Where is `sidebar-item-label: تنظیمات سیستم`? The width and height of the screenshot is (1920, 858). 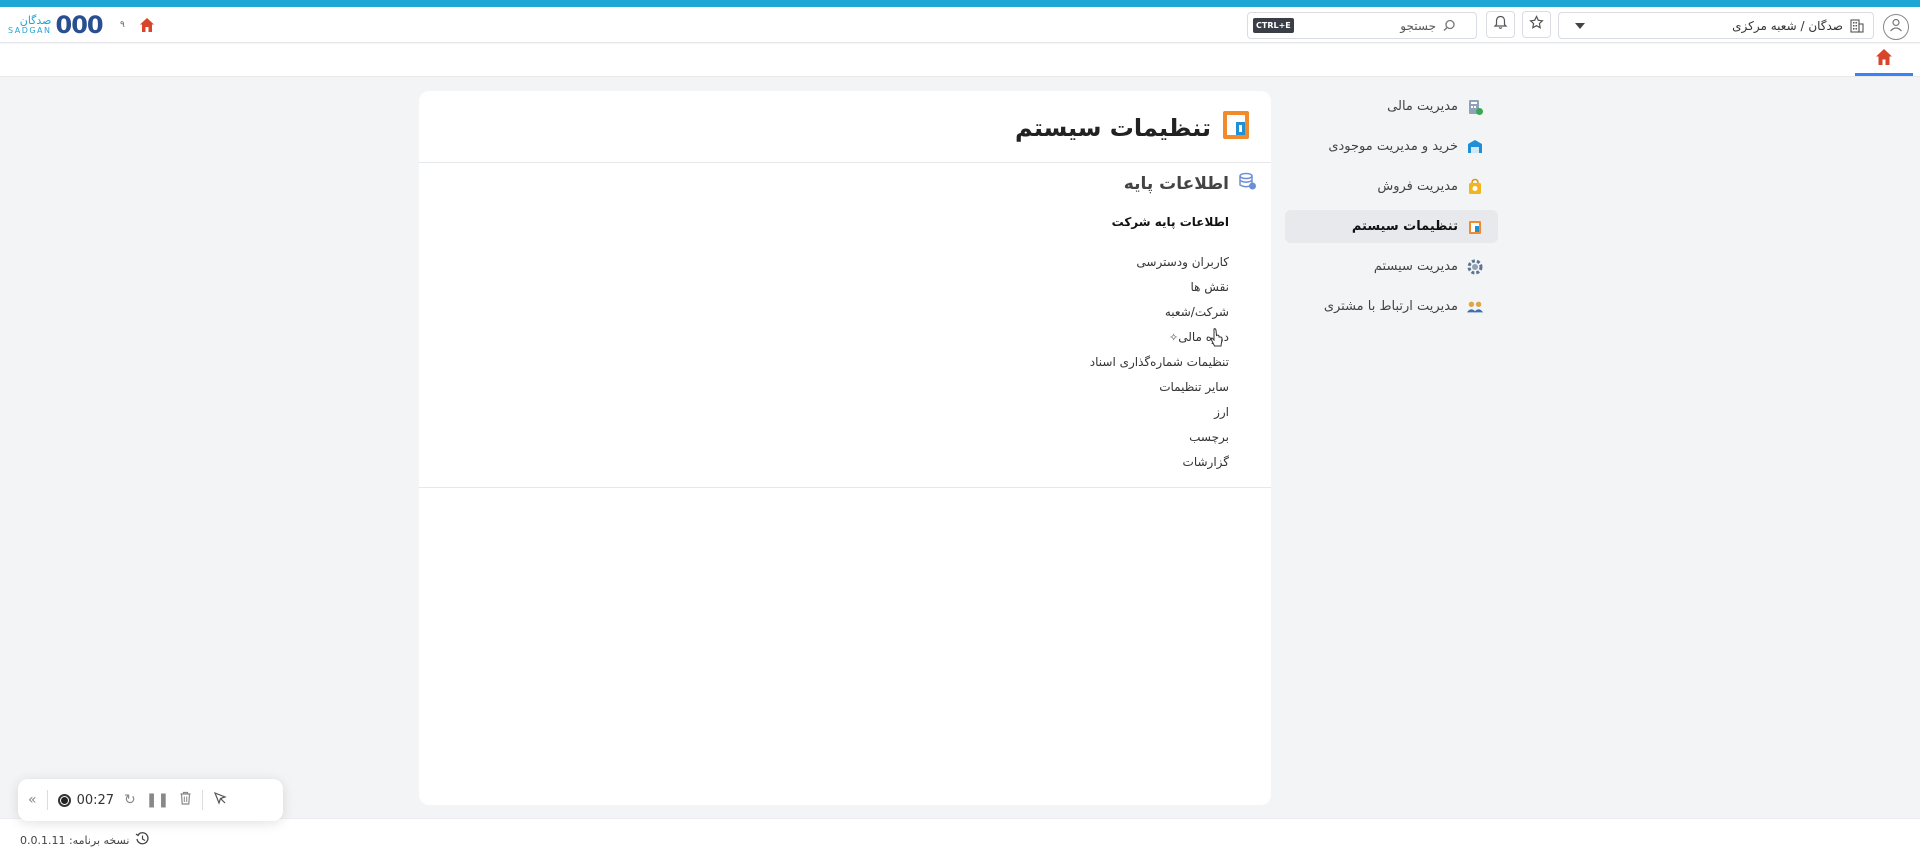
sidebar-item-label: تنظیمات سیستم is located at coordinates (1404, 226).